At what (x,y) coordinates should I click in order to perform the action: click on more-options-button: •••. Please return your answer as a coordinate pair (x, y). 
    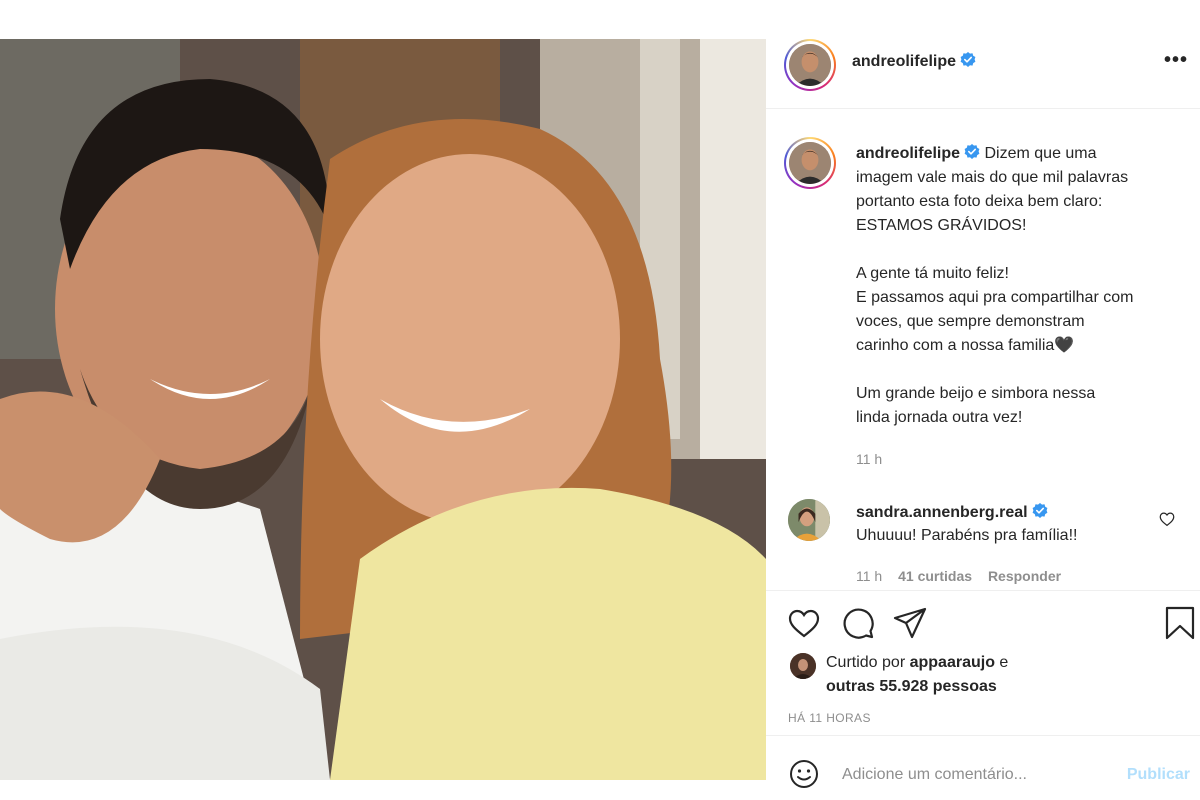
    Looking at the image, I should click on (1176, 60).